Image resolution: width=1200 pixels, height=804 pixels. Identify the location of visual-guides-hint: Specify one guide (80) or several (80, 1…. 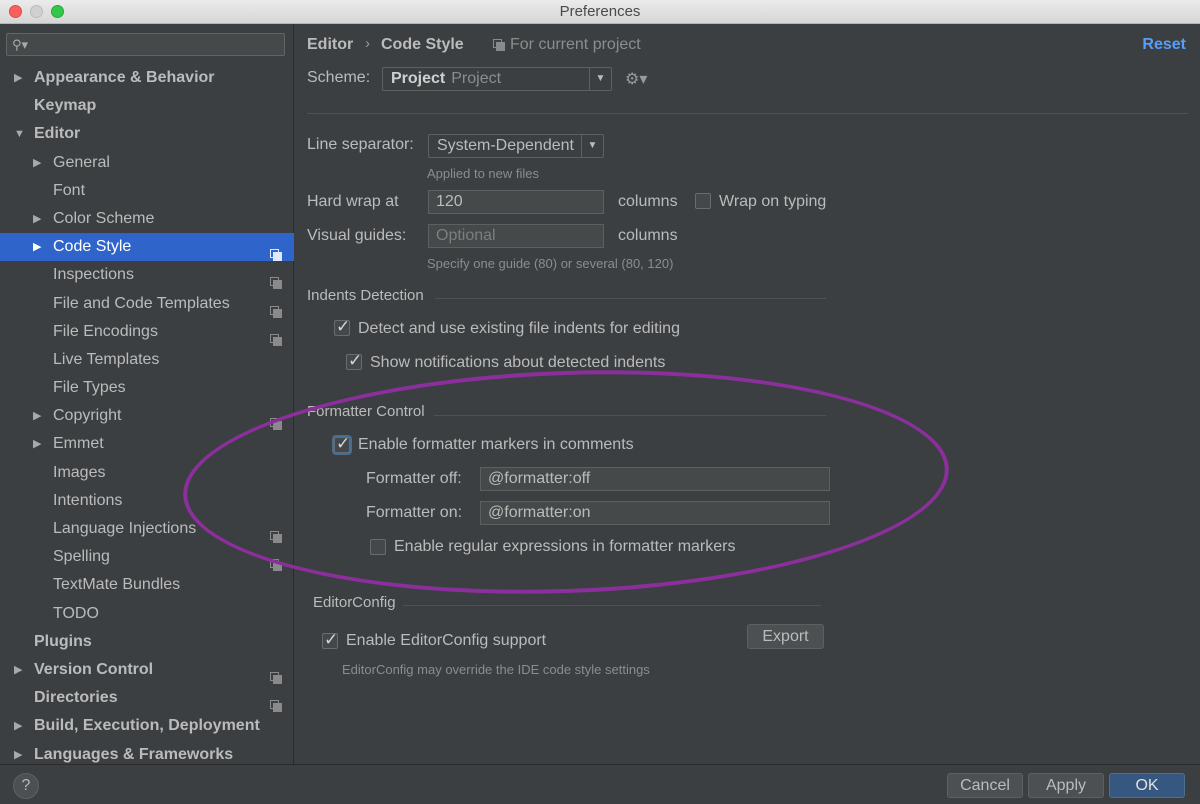
(550, 263).